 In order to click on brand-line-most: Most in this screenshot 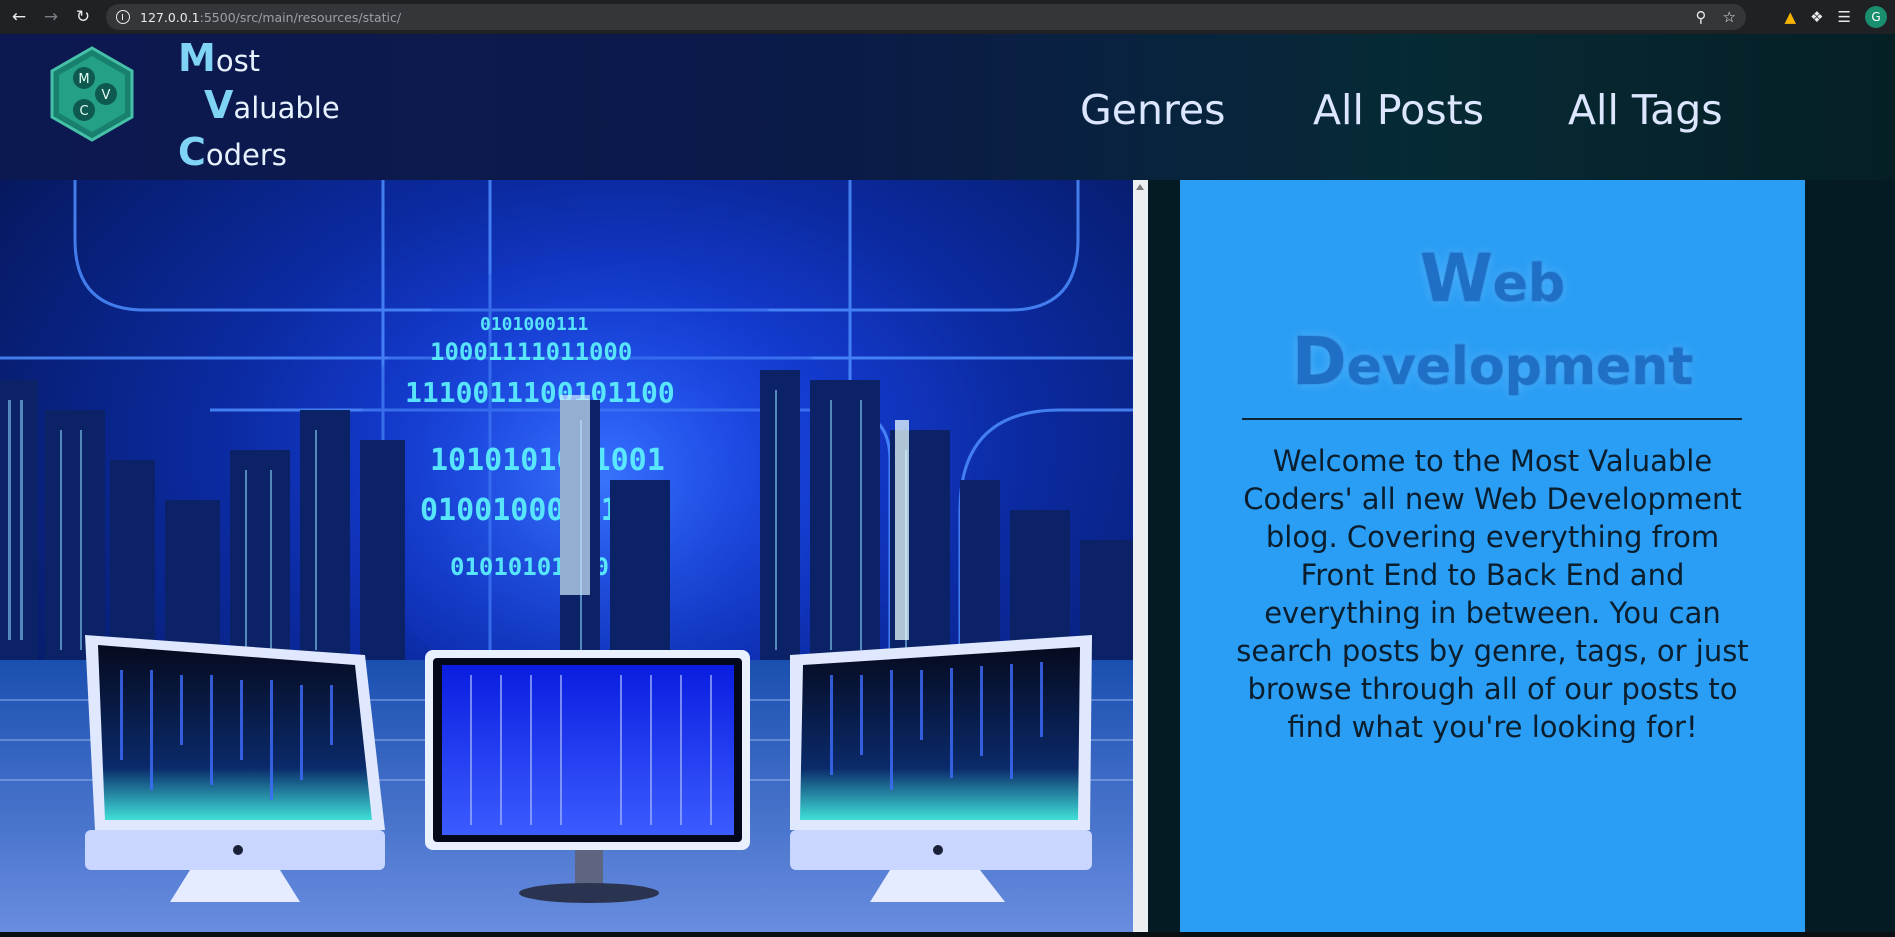, I will do `click(219, 58)`.